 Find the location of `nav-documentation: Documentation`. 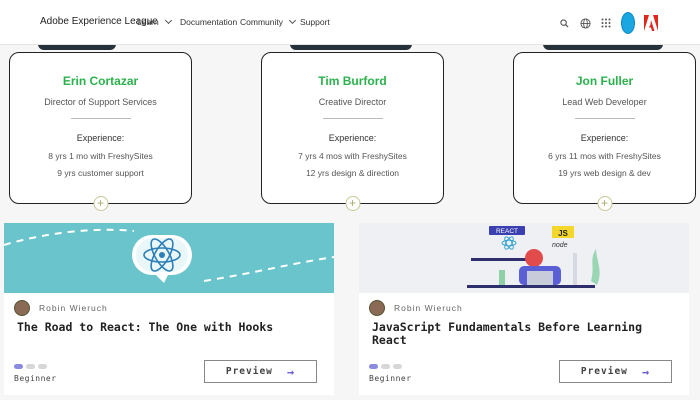

nav-documentation: Documentation is located at coordinates (208, 22).